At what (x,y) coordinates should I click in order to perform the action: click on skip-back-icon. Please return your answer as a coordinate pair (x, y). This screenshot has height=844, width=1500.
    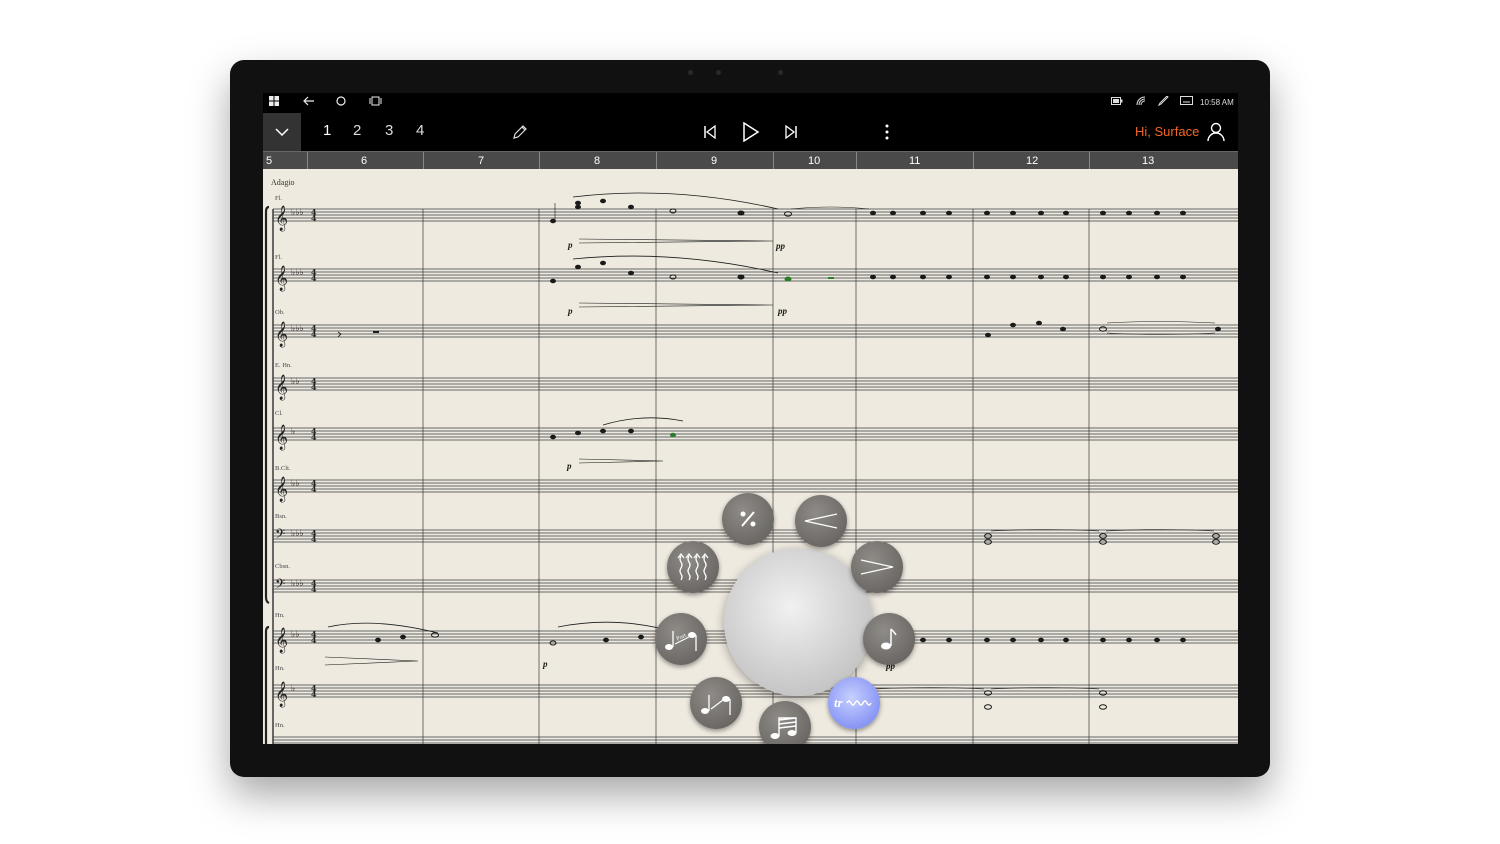
    Looking at the image, I should click on (710, 134).